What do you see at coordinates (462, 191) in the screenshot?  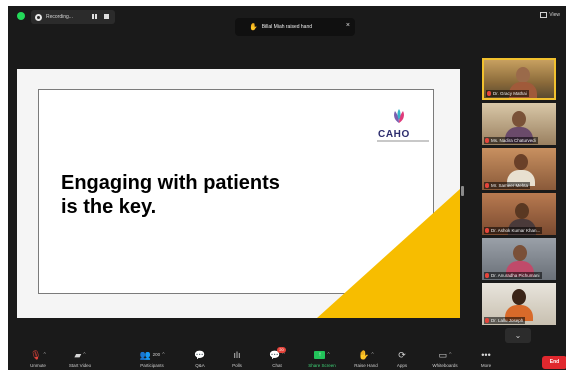 I see `gallery-splitter-handle` at bounding box center [462, 191].